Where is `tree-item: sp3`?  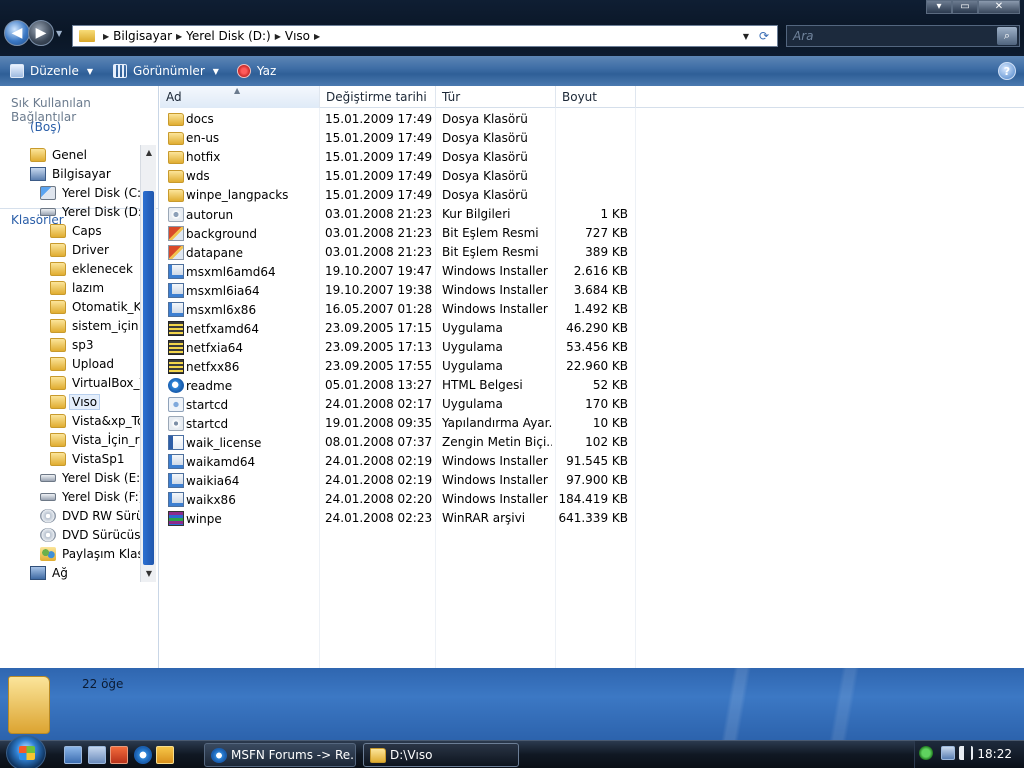 tree-item: sp3 is located at coordinates (95, 345).